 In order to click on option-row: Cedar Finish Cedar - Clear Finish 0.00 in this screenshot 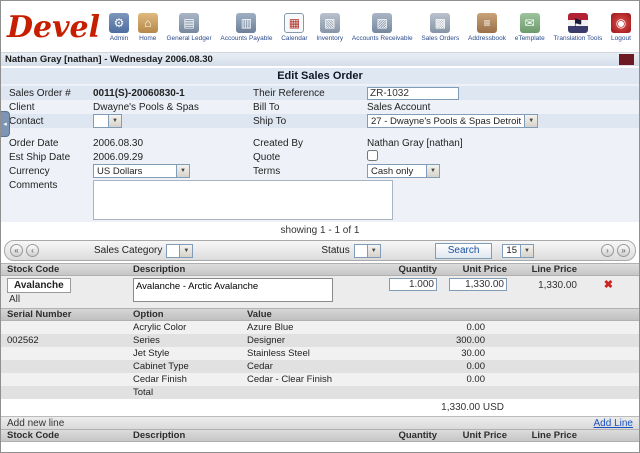, I will do `click(320, 379)`.